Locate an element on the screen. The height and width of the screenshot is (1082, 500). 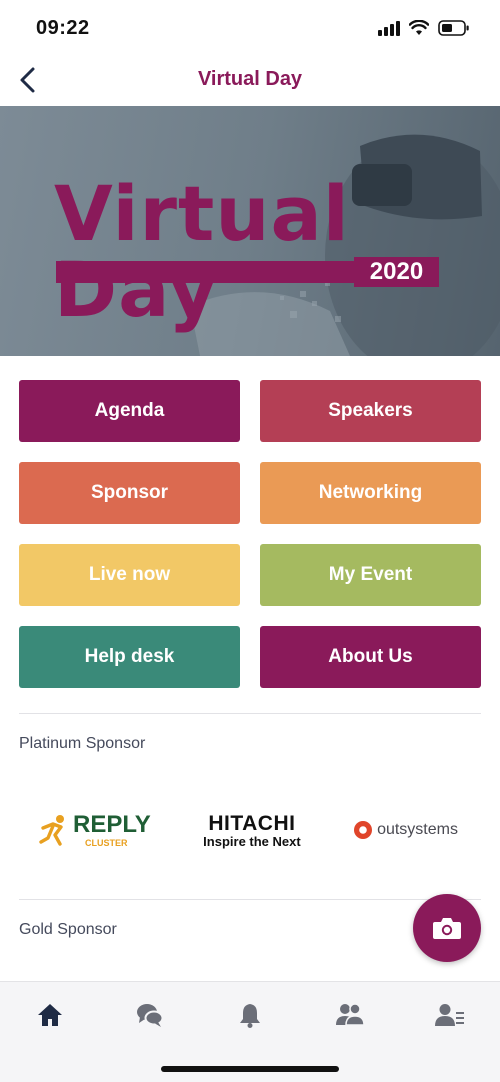
wifi-icon is located at coordinates (419, 27).